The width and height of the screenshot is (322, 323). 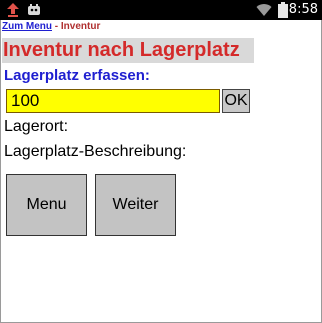 I want to click on breadcrumb-current: Inventur, so click(x=80, y=26).